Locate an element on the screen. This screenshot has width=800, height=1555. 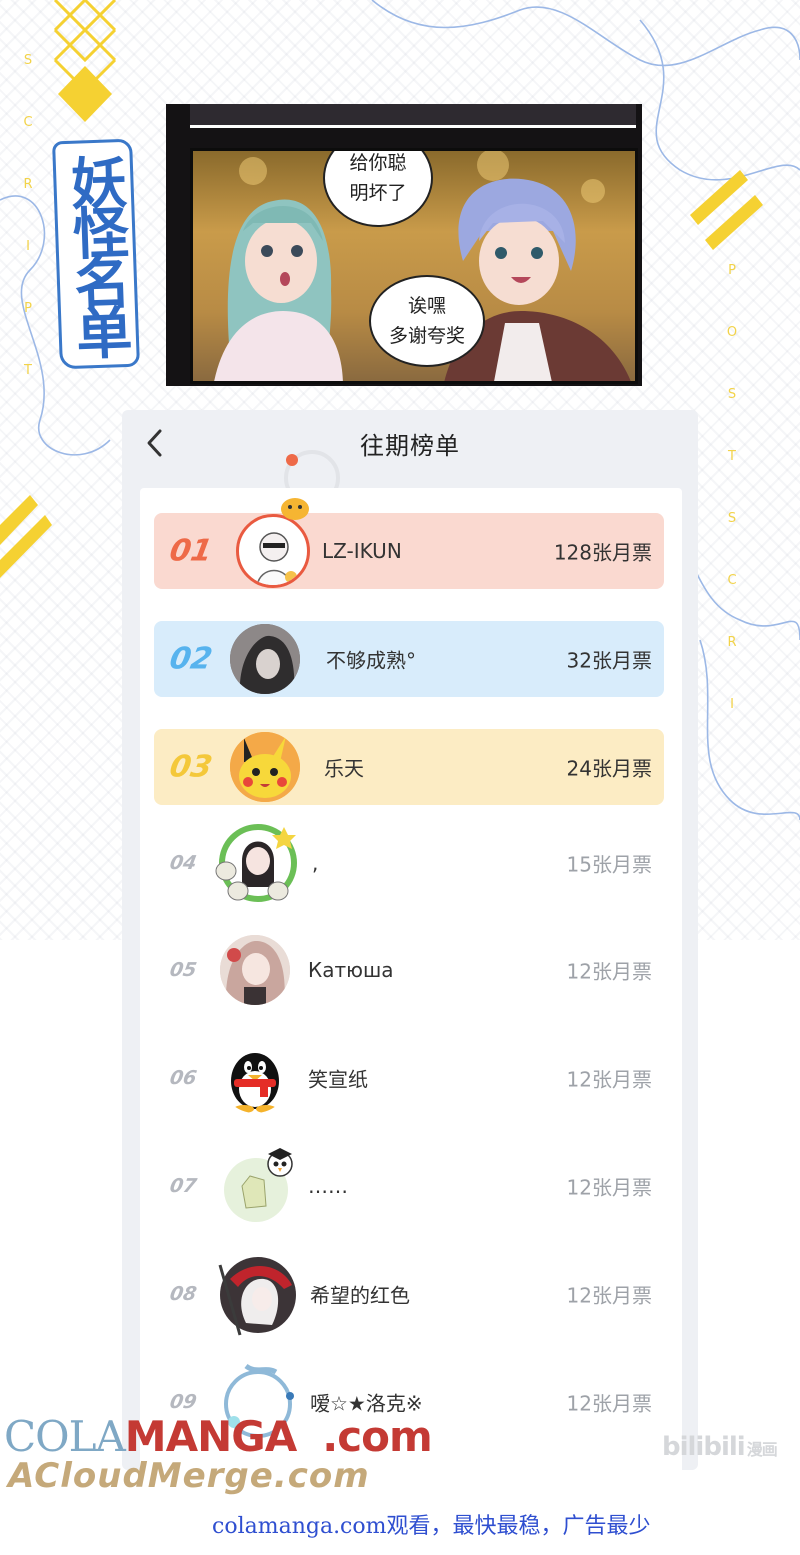
leaderboard-row-1: 01 LZ-IKUN 128张月票 is located at coordinates (409, 543).